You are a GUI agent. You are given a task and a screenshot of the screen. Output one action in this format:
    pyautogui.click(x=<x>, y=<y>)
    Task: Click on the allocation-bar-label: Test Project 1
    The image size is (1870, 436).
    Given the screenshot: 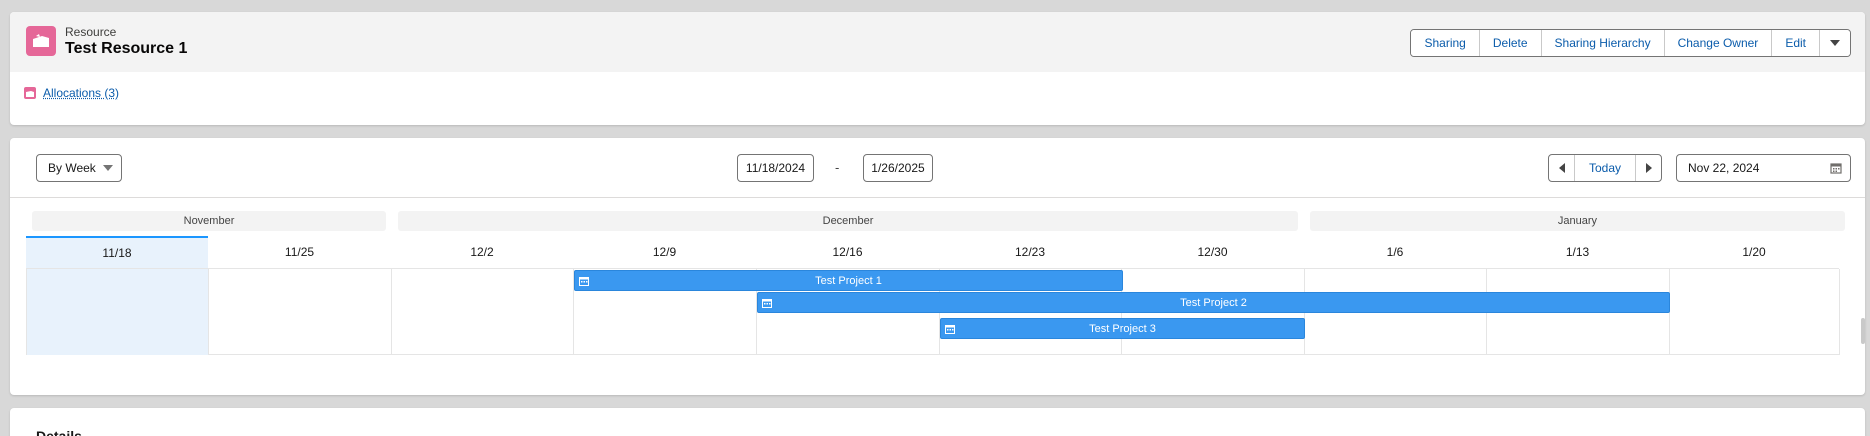 What is the action you would take?
    pyautogui.click(x=848, y=280)
    